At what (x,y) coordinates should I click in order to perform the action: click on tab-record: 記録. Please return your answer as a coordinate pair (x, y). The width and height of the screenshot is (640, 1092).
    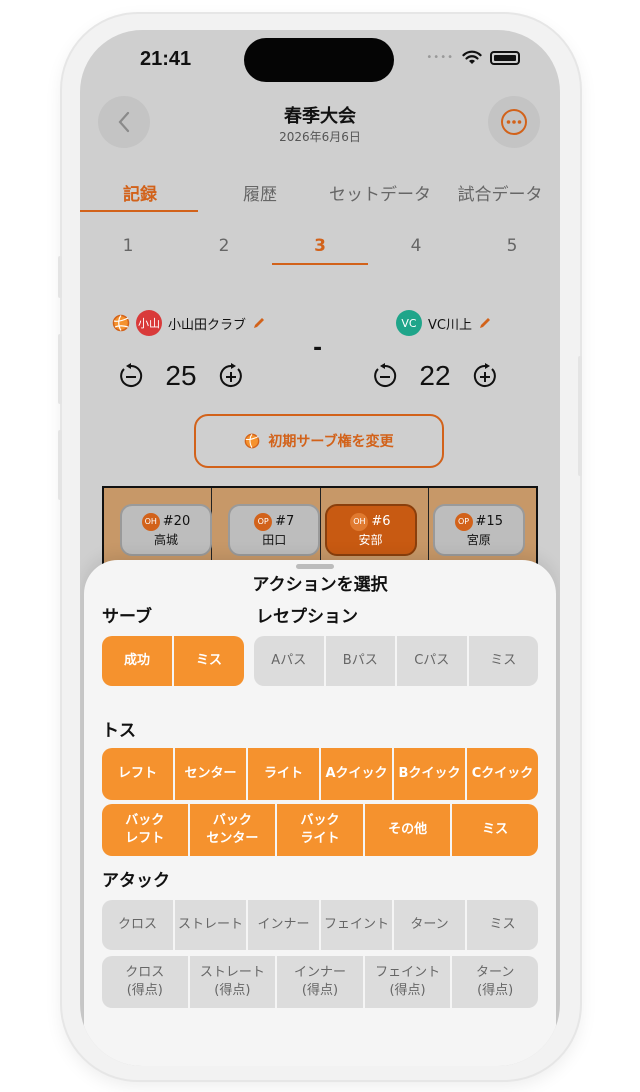
    Looking at the image, I should click on (140, 197).